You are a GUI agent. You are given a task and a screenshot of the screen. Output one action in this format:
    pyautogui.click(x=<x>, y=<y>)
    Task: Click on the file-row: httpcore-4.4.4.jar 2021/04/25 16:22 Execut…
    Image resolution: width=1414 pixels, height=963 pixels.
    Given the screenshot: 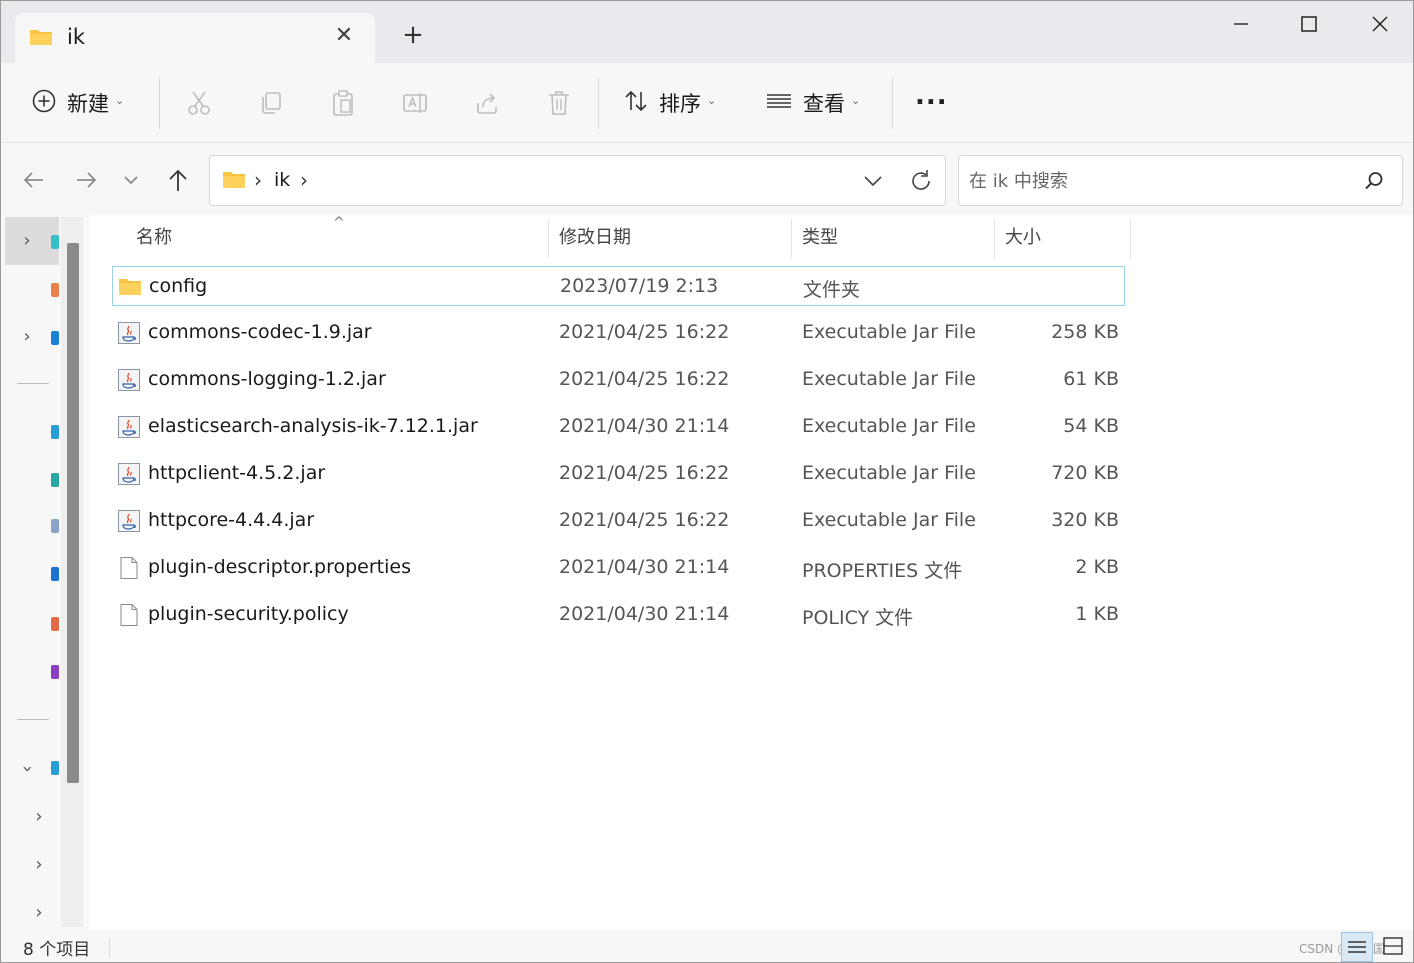 What is the action you would take?
    pyautogui.click(x=618, y=521)
    